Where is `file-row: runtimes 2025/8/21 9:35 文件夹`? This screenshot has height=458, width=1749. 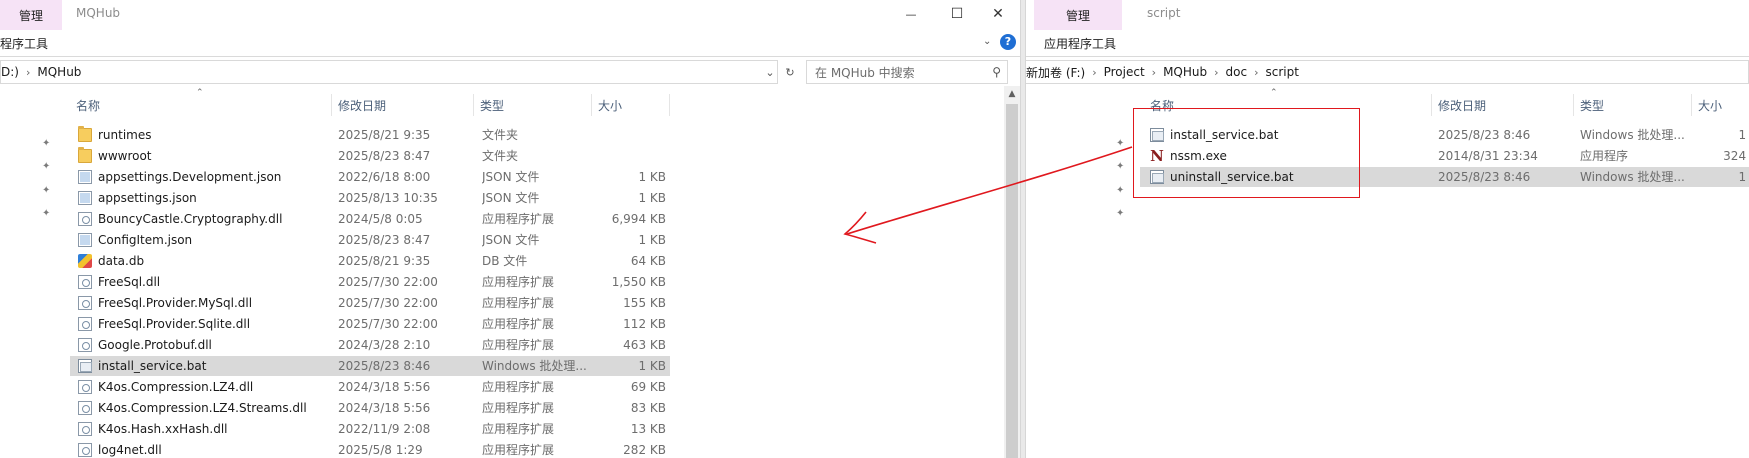
file-row: runtimes 2025/8/21 9:35 文件夹 is located at coordinates (370, 135).